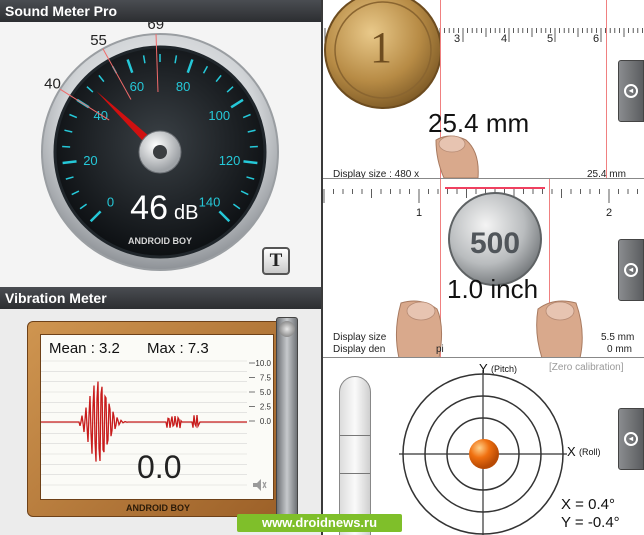  Describe the element at coordinates (259, 485) in the screenshot. I see `speaker-icon` at that location.